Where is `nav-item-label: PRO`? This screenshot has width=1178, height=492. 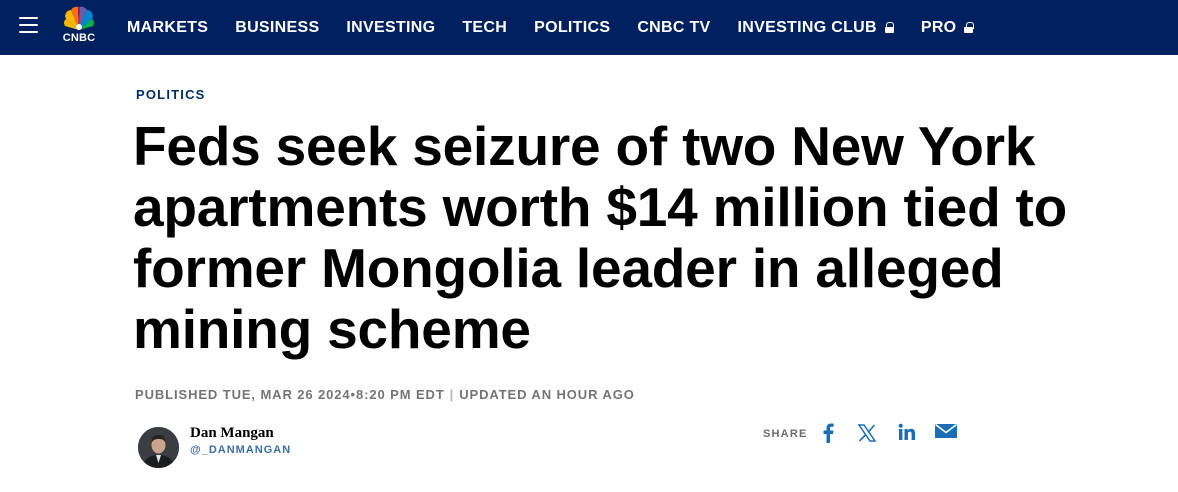 nav-item-label: PRO is located at coordinates (938, 27).